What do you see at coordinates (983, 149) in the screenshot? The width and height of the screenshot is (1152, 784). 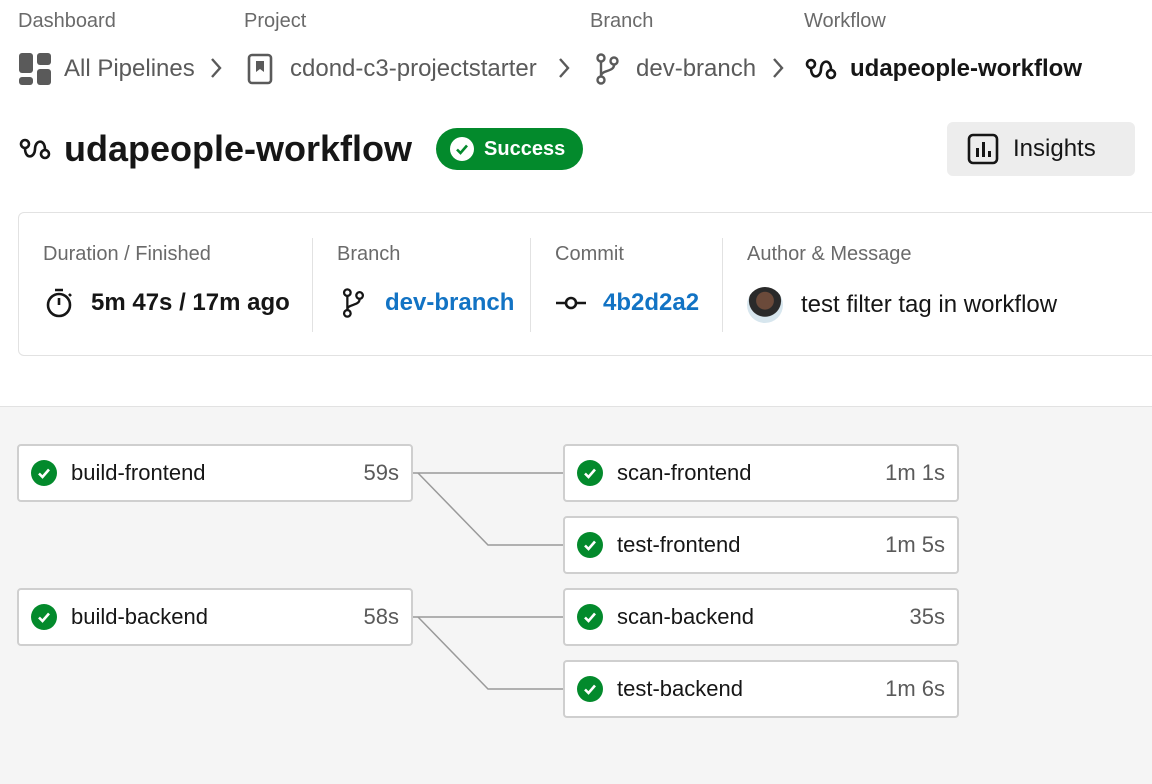 I see `insights-icon` at bounding box center [983, 149].